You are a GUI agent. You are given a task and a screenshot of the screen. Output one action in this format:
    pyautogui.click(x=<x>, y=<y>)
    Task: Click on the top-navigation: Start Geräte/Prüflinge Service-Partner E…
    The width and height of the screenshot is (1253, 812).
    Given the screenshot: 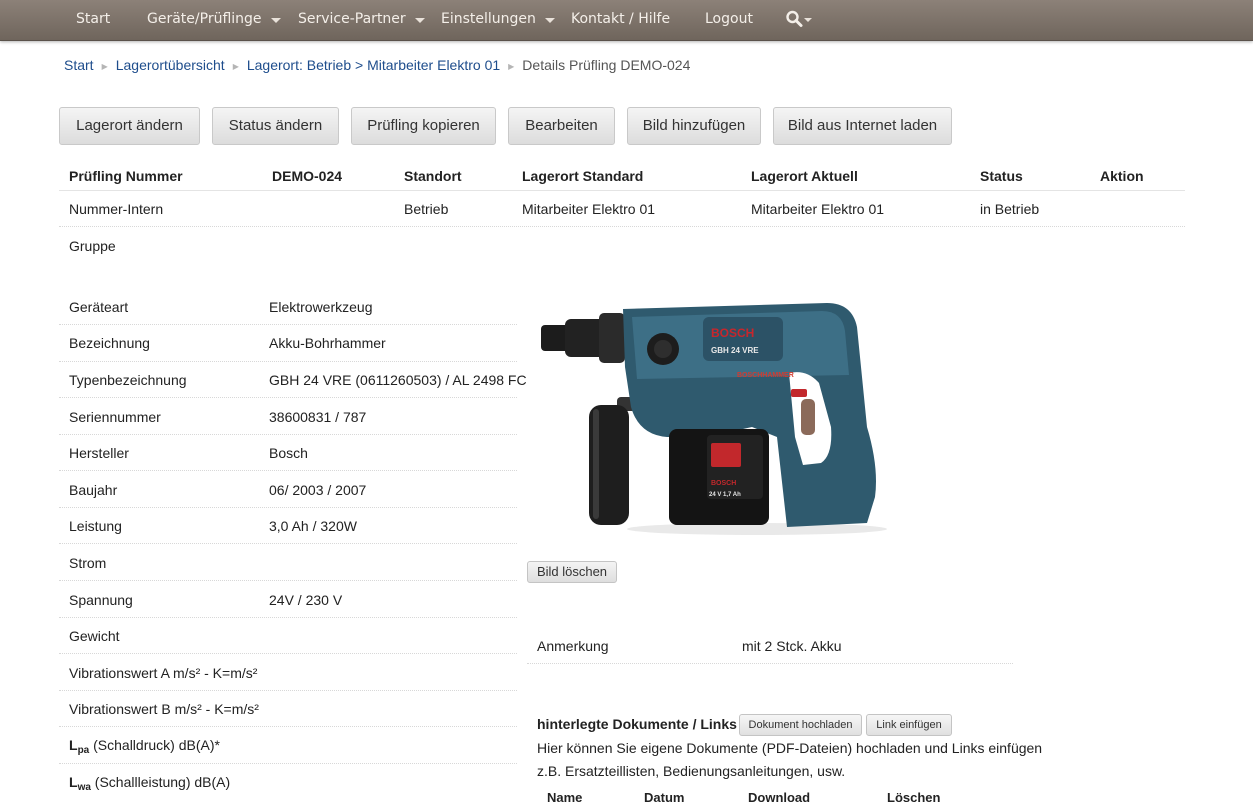 What is the action you would take?
    pyautogui.click(x=626, y=20)
    